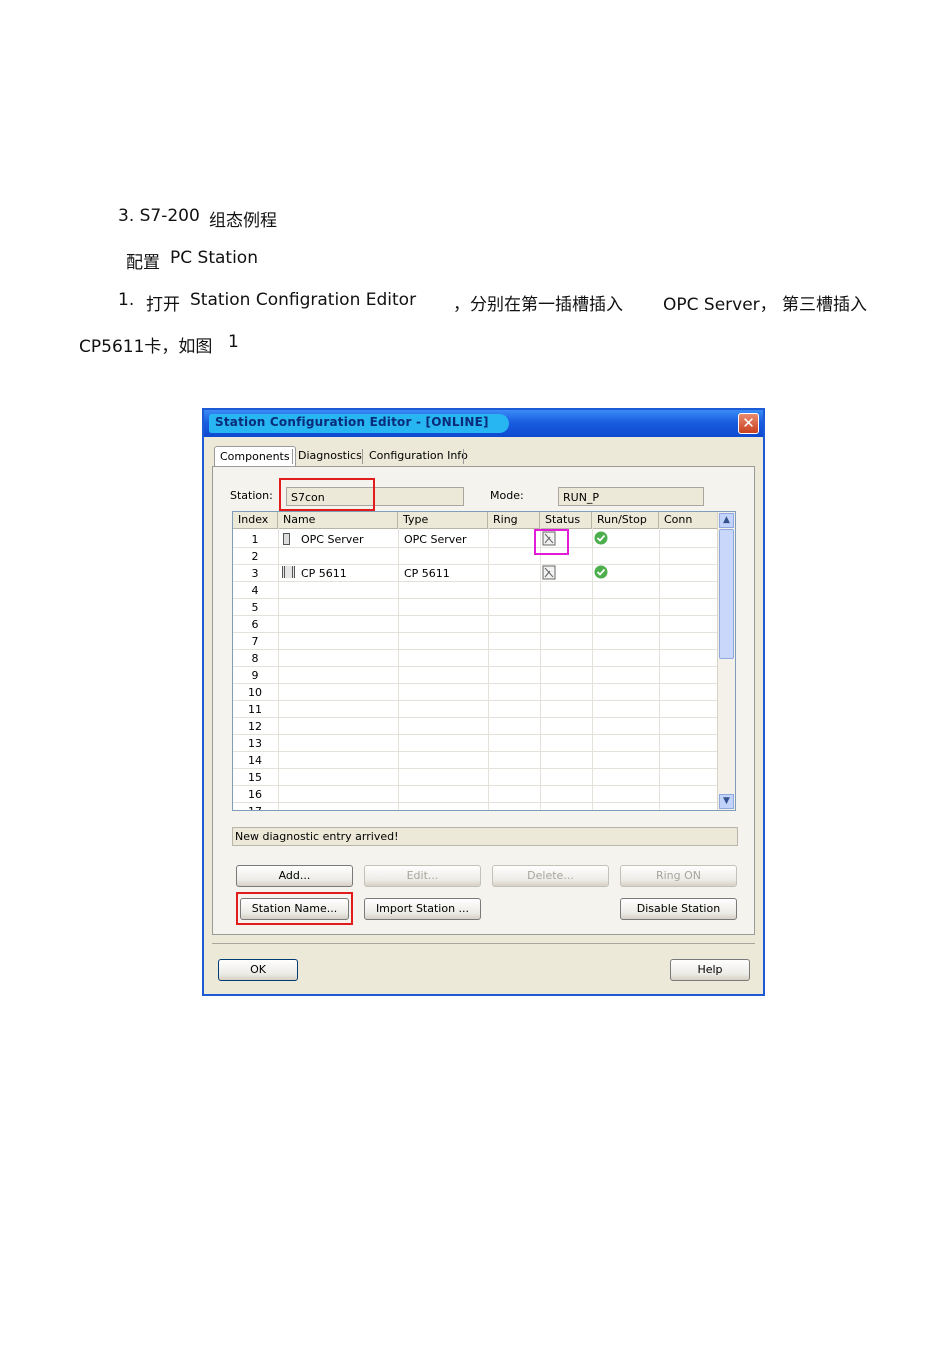 The width and height of the screenshot is (950, 1347). What do you see at coordinates (255, 726) in the screenshot?
I see `row-index: 12` at bounding box center [255, 726].